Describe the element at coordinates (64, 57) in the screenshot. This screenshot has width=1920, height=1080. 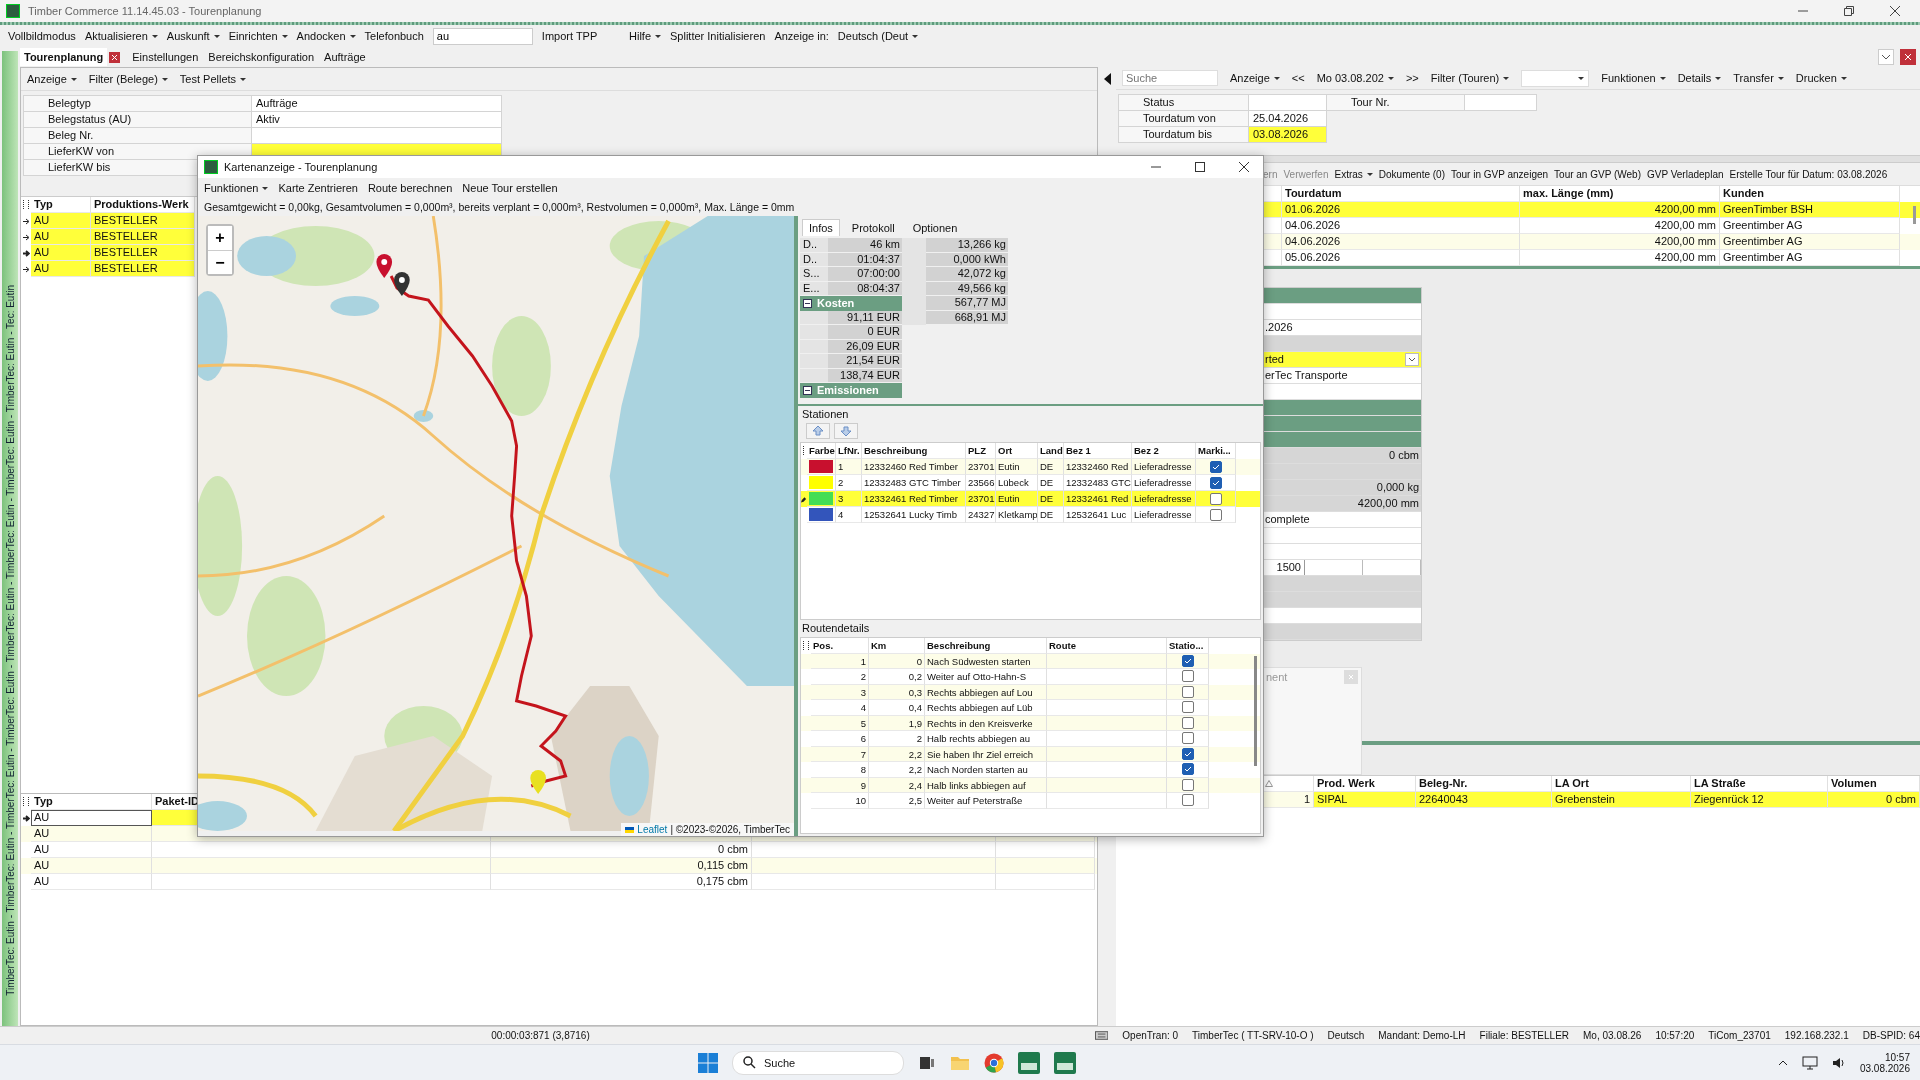
I see `tab: Tourenplanung` at that location.